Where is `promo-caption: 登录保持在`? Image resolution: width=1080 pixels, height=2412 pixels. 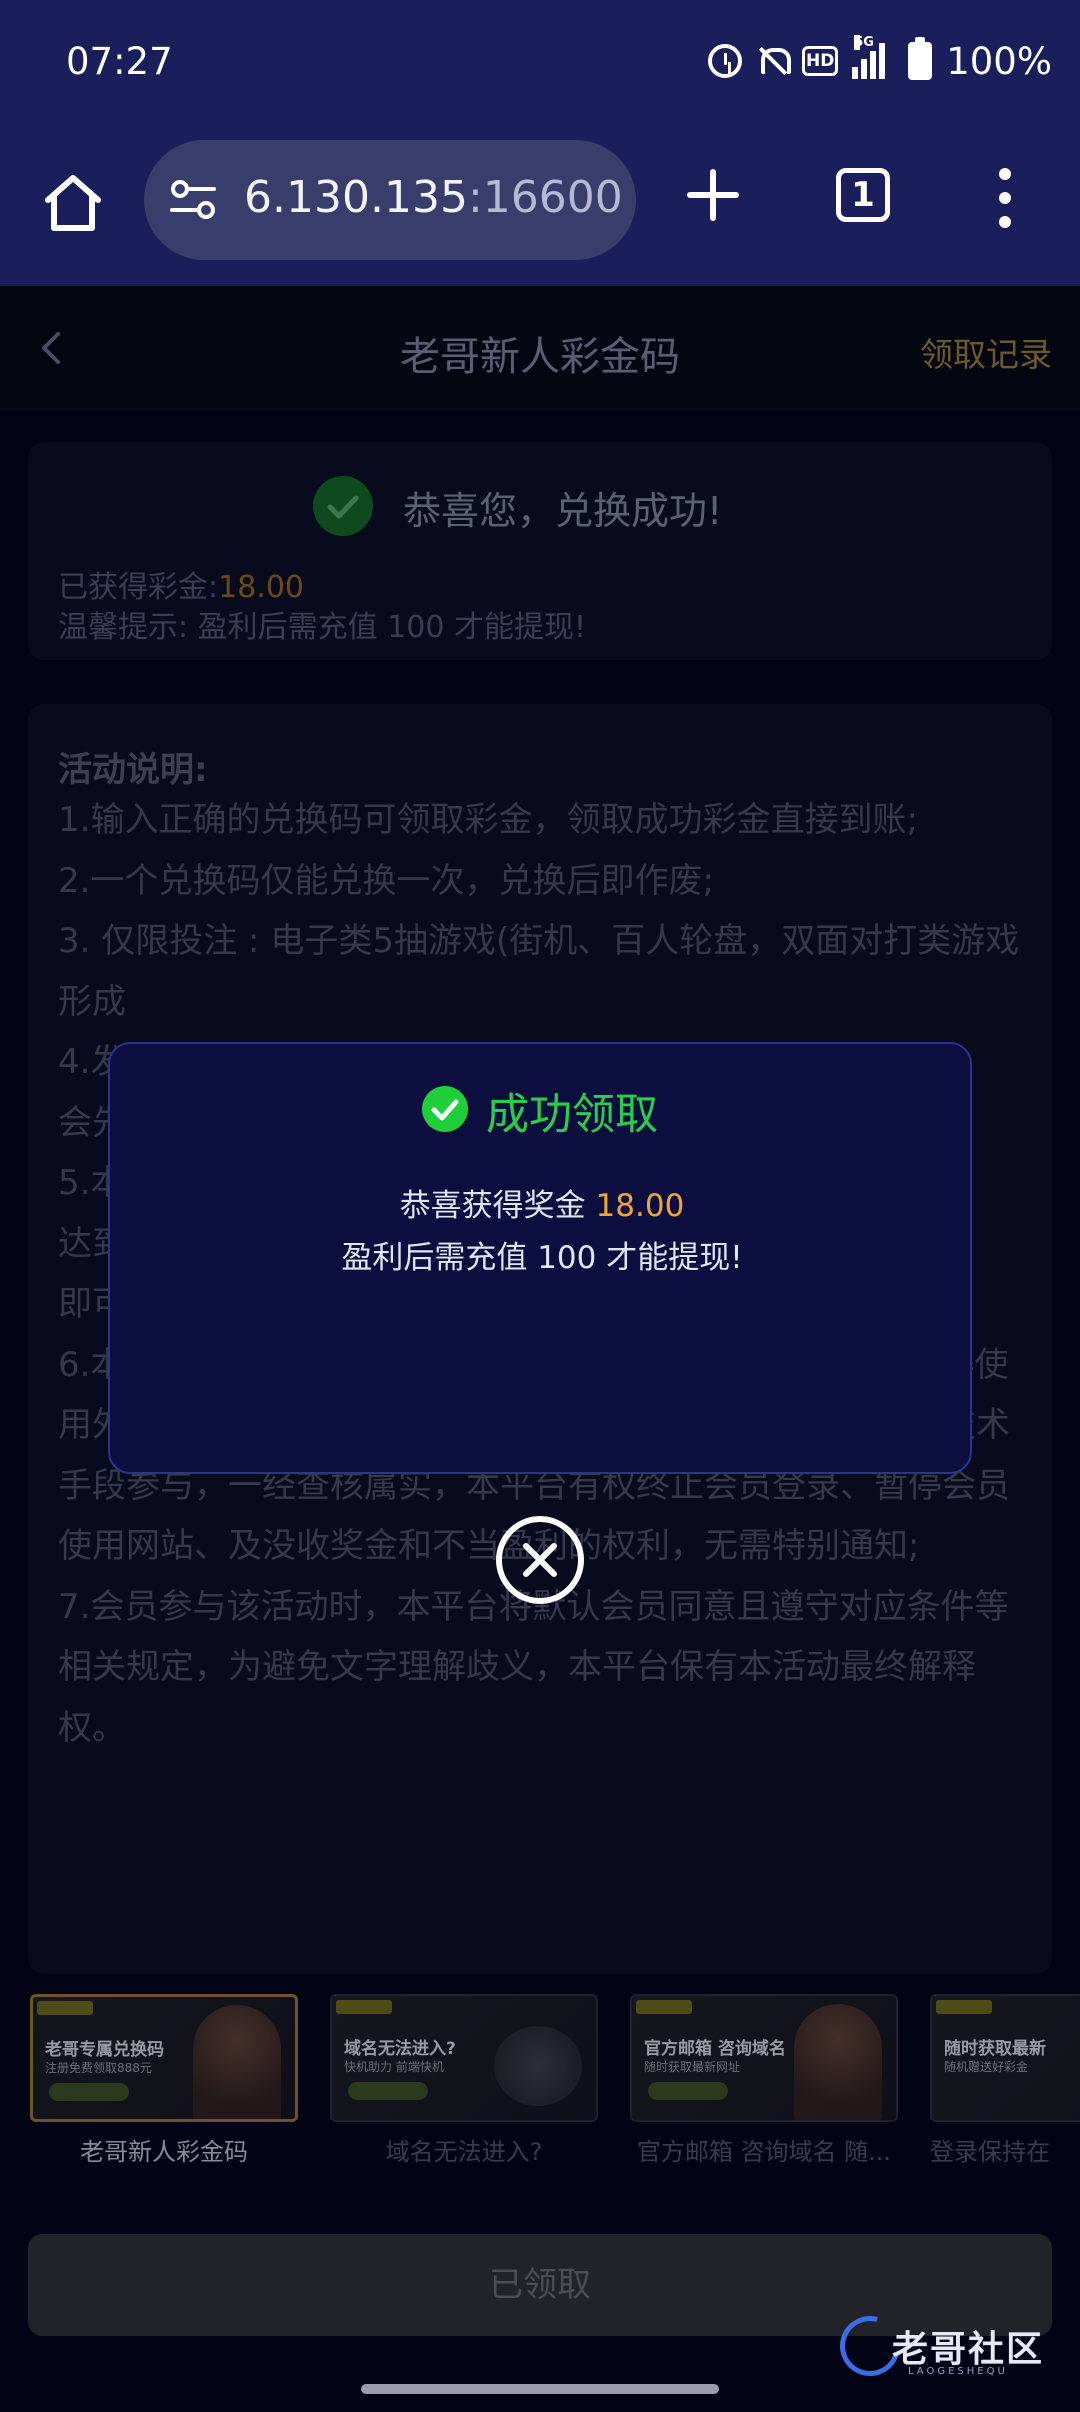 promo-caption: 登录保持在 is located at coordinates (990, 2151).